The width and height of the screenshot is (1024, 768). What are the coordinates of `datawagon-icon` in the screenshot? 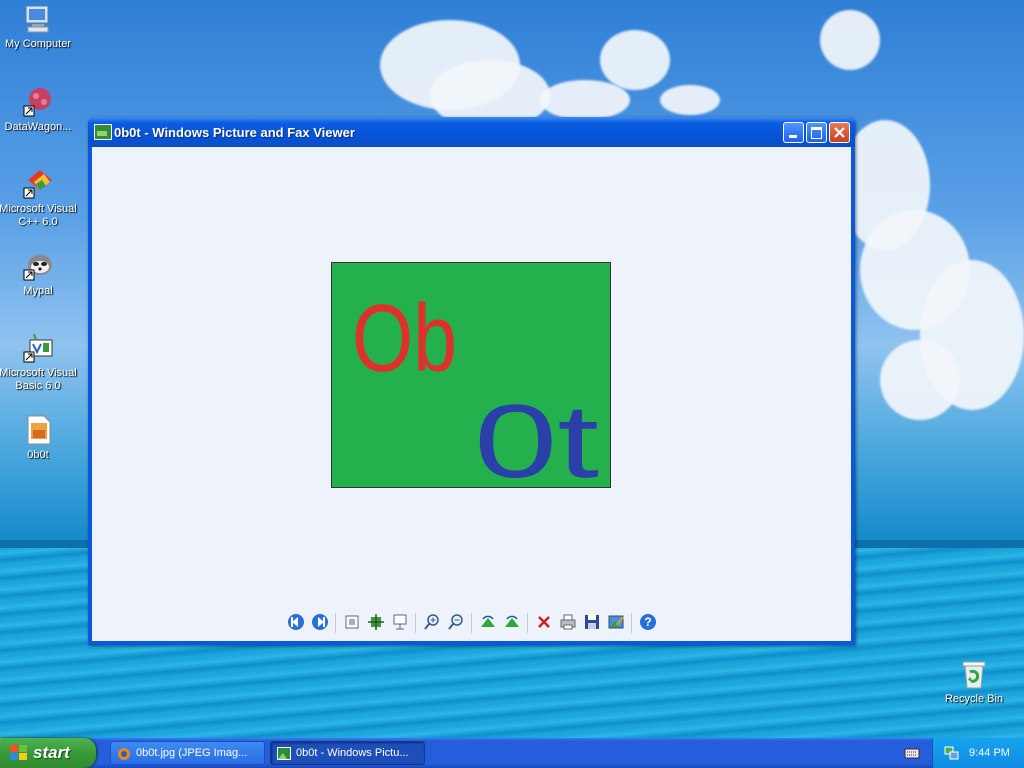 It's located at (38, 102).